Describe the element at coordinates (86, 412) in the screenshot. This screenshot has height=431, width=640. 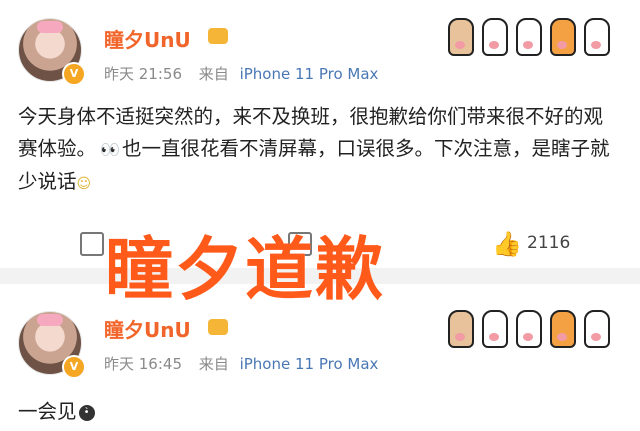
I see `emoji-icon: •̀` at that location.